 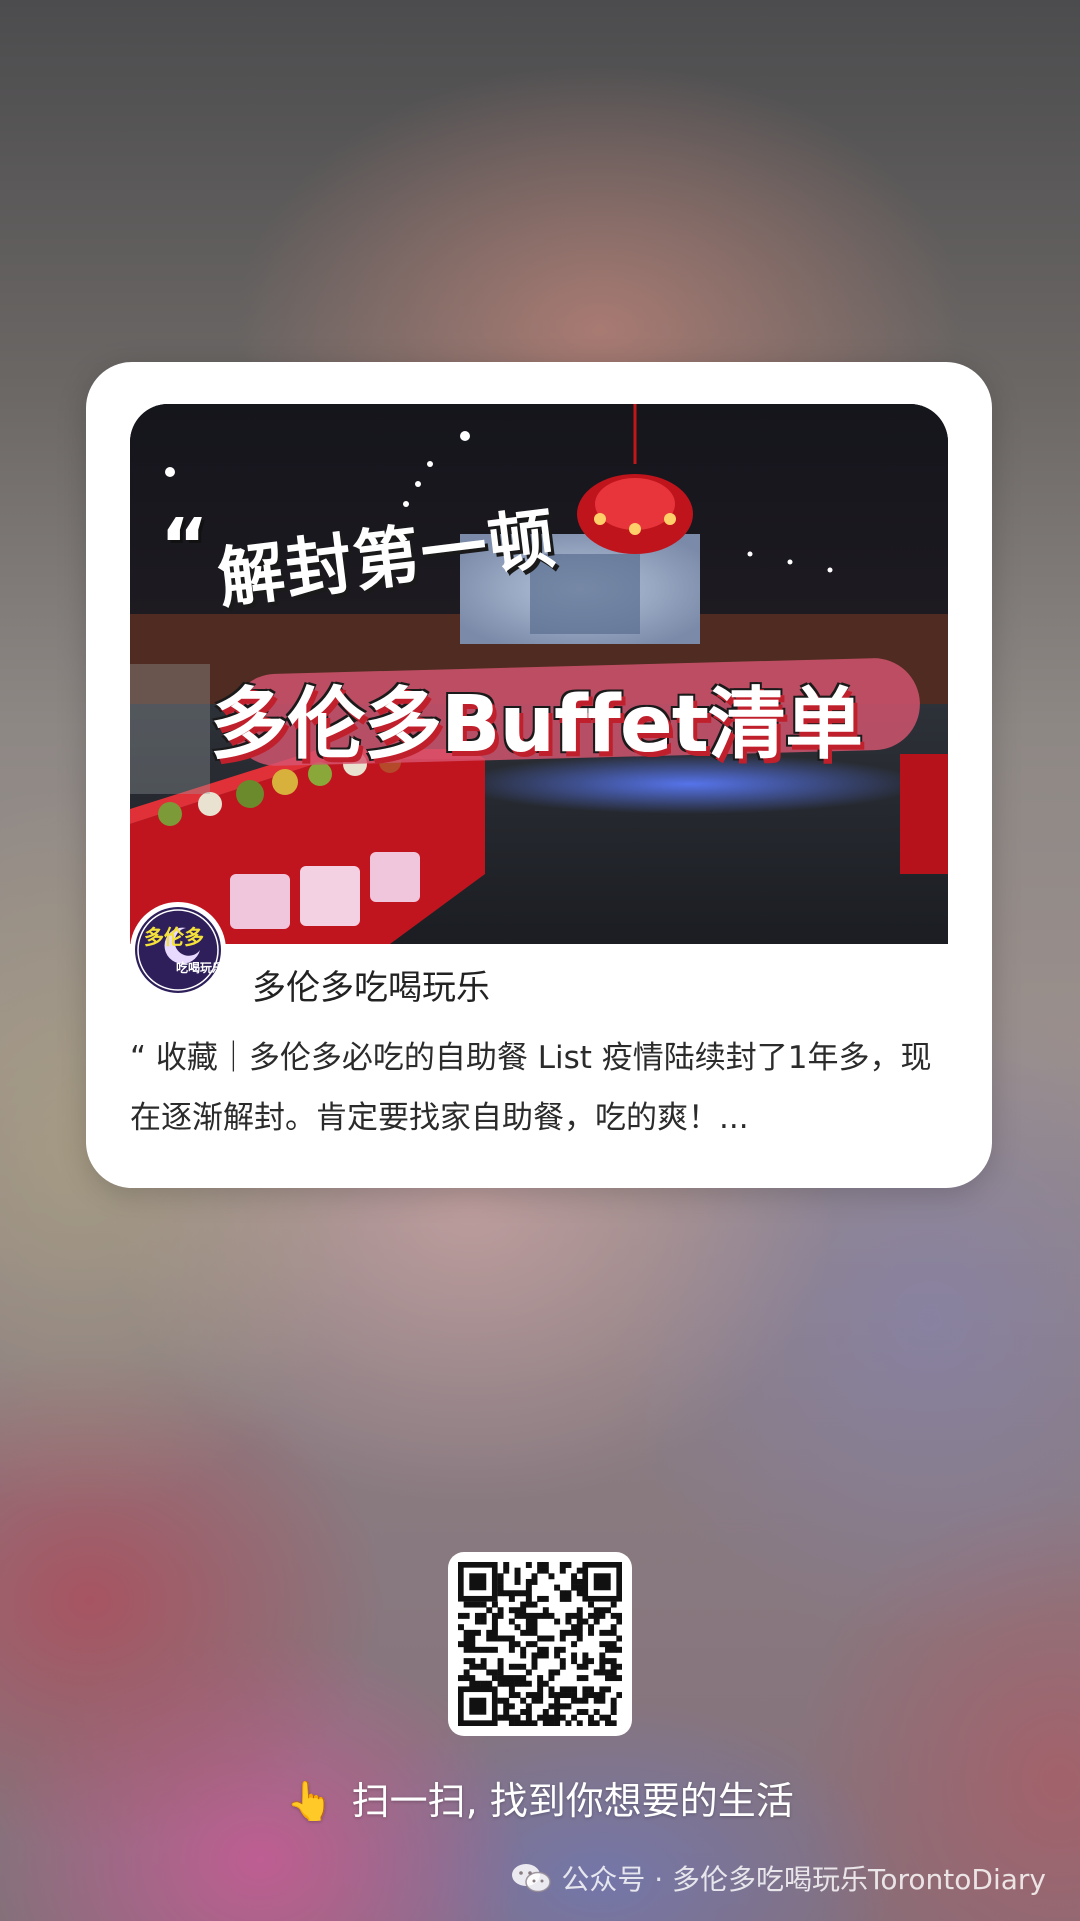 I want to click on wechat-icon, so click(x=531, y=1878).